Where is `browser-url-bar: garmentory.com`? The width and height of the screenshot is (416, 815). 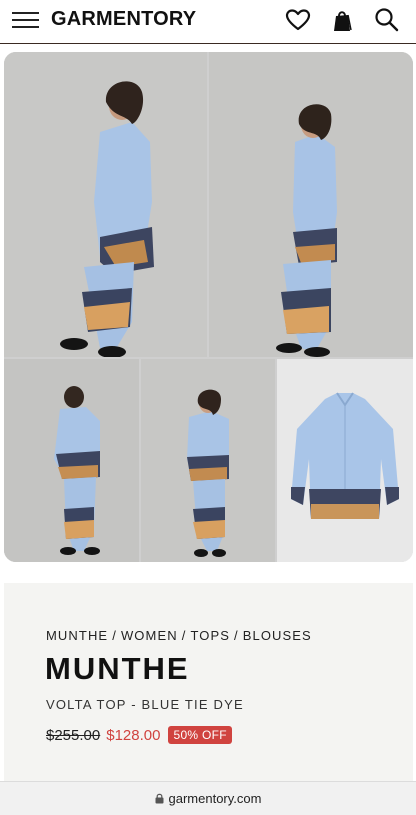 browser-url-bar: garmentory.com is located at coordinates (208, 798).